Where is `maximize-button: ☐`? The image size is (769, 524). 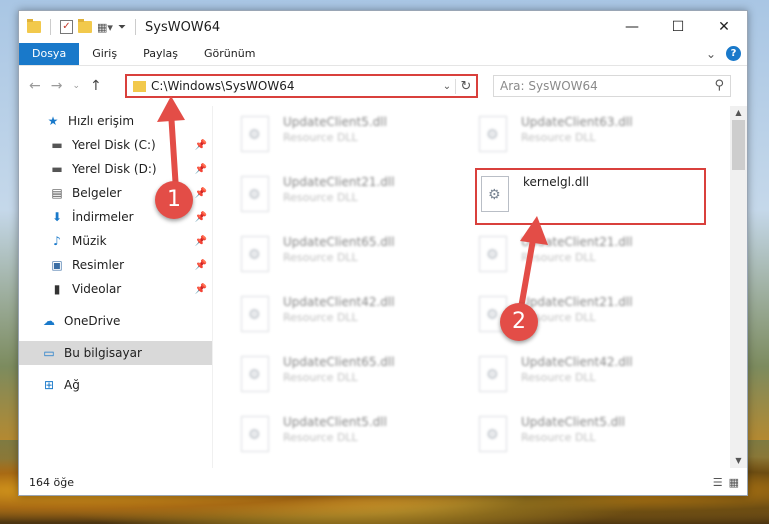 maximize-button: ☐ is located at coordinates (678, 27).